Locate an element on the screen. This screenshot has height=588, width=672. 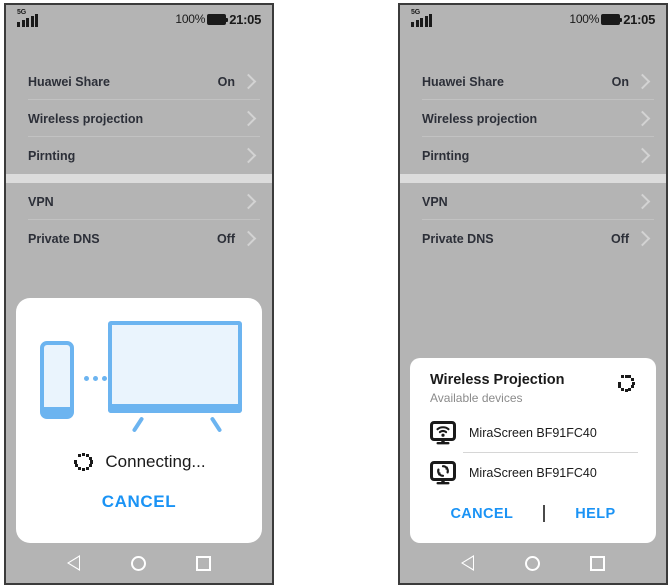
nav-bar-left is located at coordinates (139, 563).